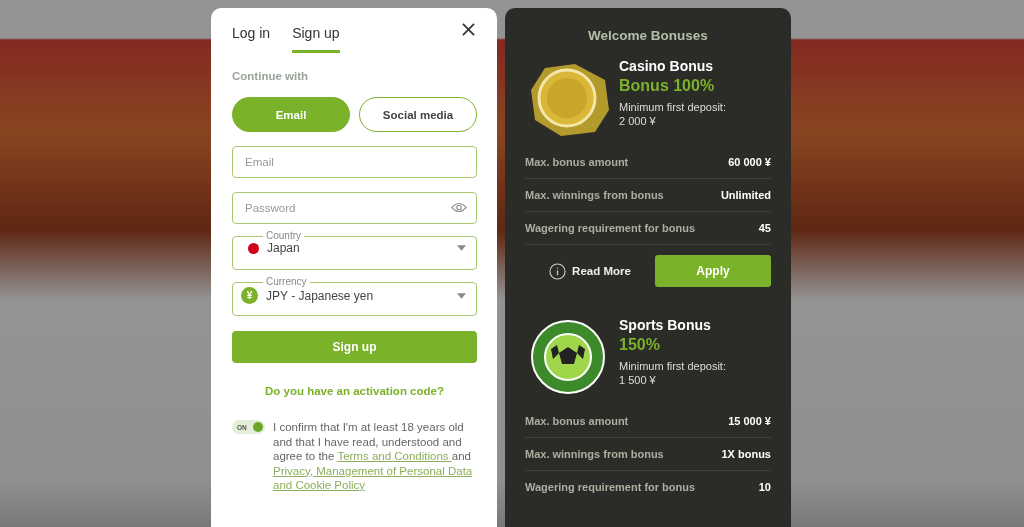 This screenshot has width=1024, height=527. I want to click on email-field: Email, so click(354, 162).